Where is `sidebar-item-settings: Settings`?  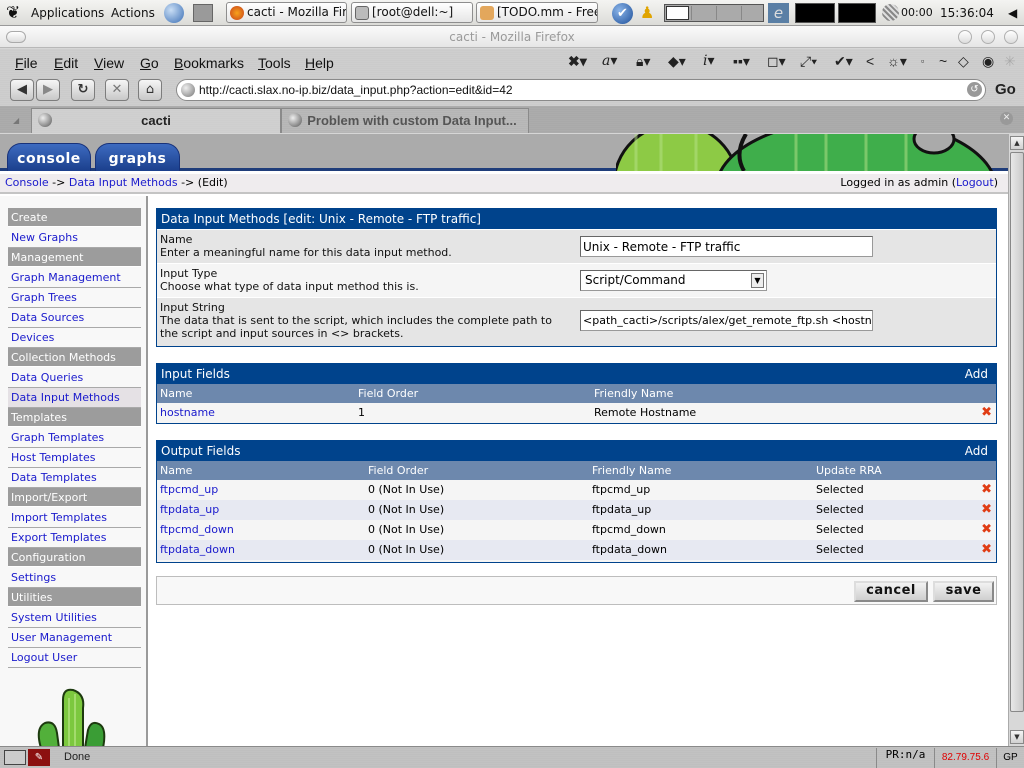 sidebar-item-settings: Settings is located at coordinates (74, 578).